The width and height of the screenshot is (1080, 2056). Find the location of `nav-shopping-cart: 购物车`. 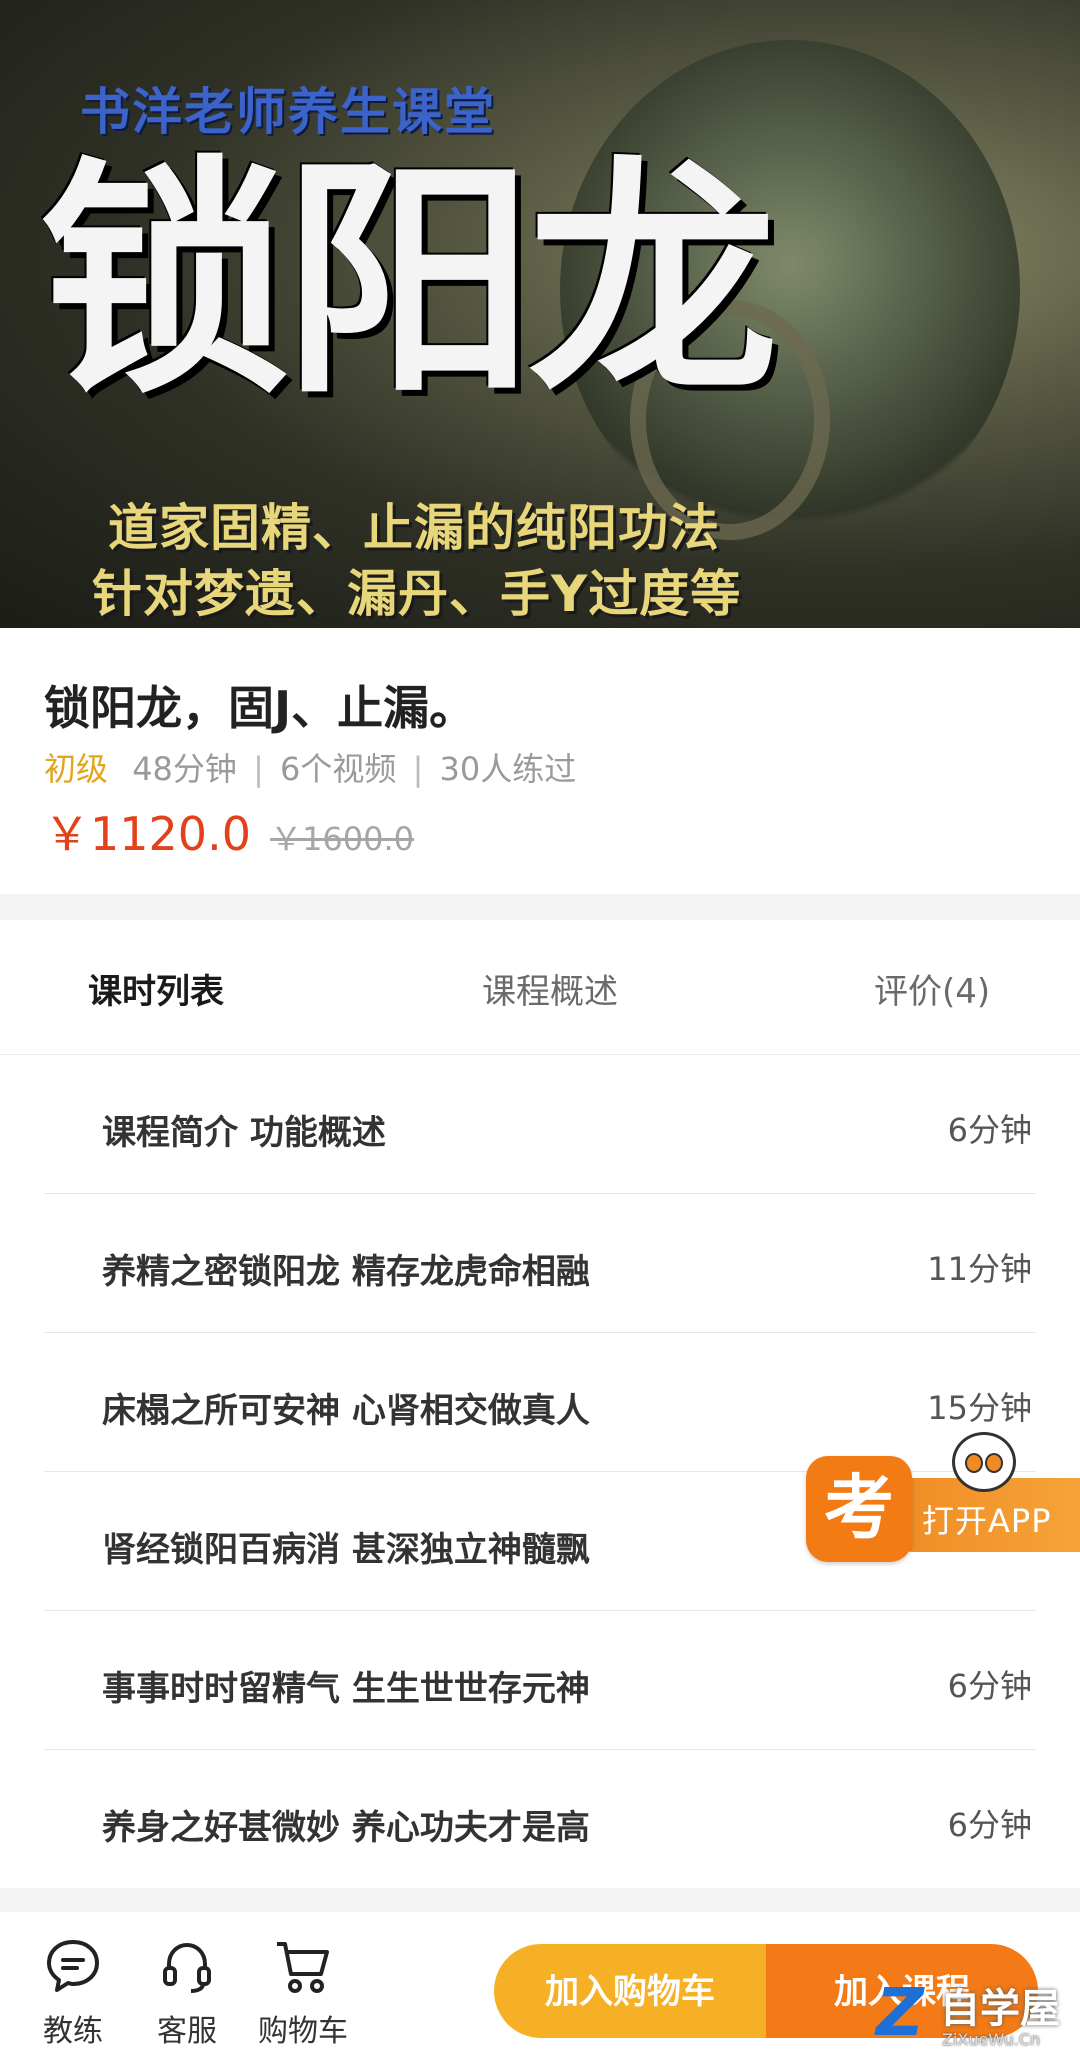

nav-shopping-cart: 购物车 is located at coordinates (303, 1993).